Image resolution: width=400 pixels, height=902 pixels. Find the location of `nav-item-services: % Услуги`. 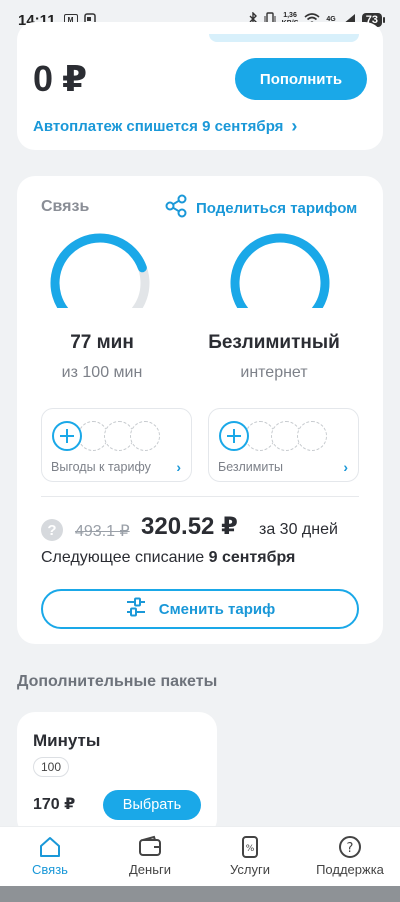

nav-item-services: % Услуги is located at coordinates (250, 856).